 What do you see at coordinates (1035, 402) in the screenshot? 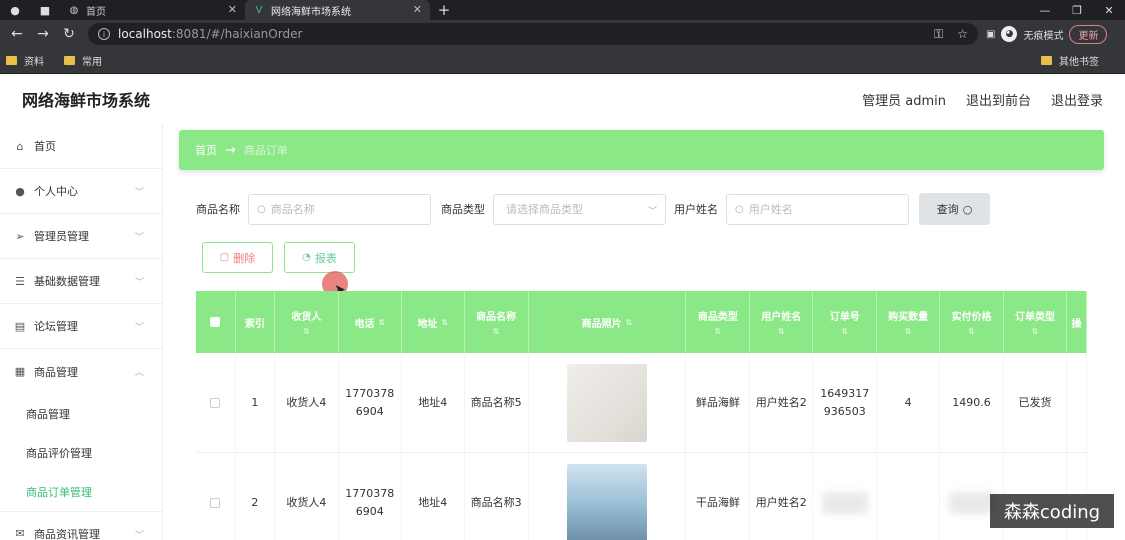
I see `cell-status: 已发货` at bounding box center [1035, 402].